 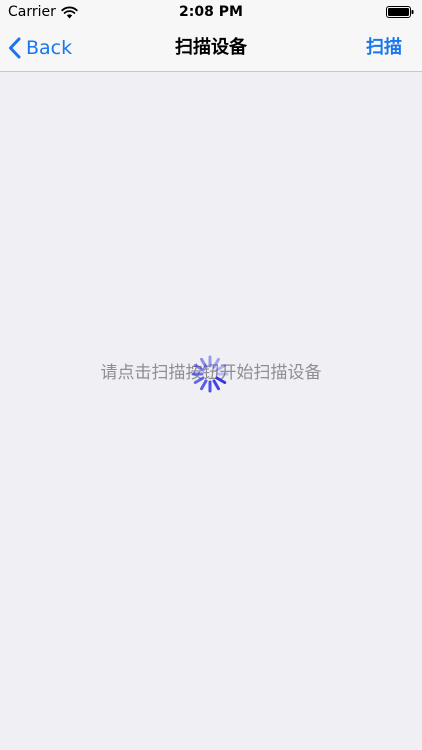 What do you see at coordinates (14, 48) in the screenshot?
I see `chevron-left-icon` at bounding box center [14, 48].